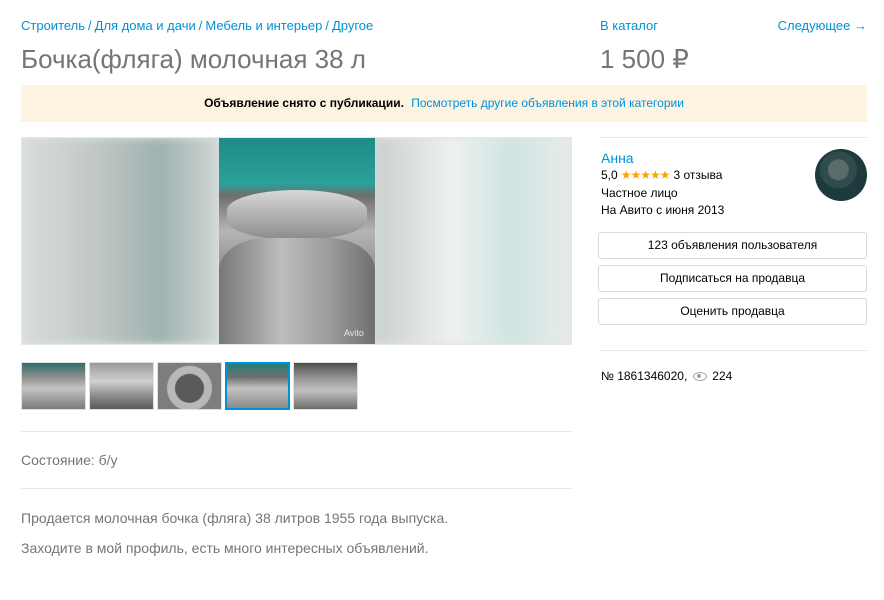  Describe the element at coordinates (69, 460) in the screenshot. I see `item-condition: Состояние: б/у` at that location.